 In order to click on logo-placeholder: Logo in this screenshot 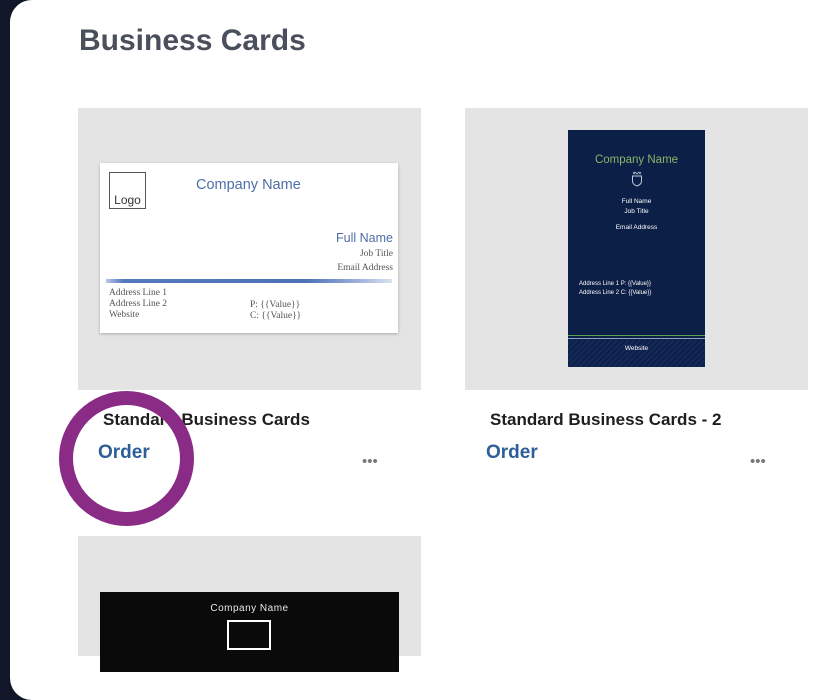, I will do `click(127, 190)`.